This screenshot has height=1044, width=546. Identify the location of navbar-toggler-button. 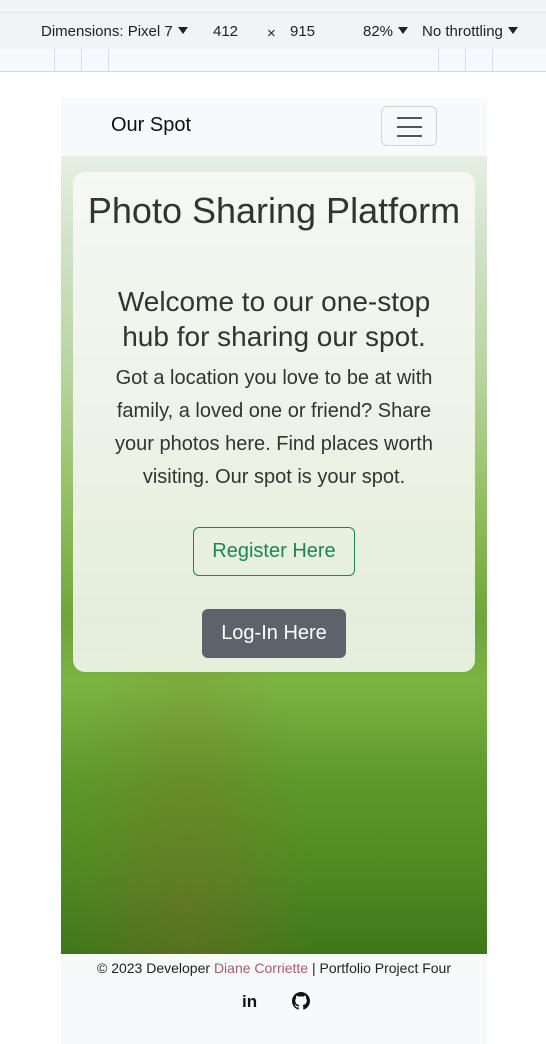
(409, 126).